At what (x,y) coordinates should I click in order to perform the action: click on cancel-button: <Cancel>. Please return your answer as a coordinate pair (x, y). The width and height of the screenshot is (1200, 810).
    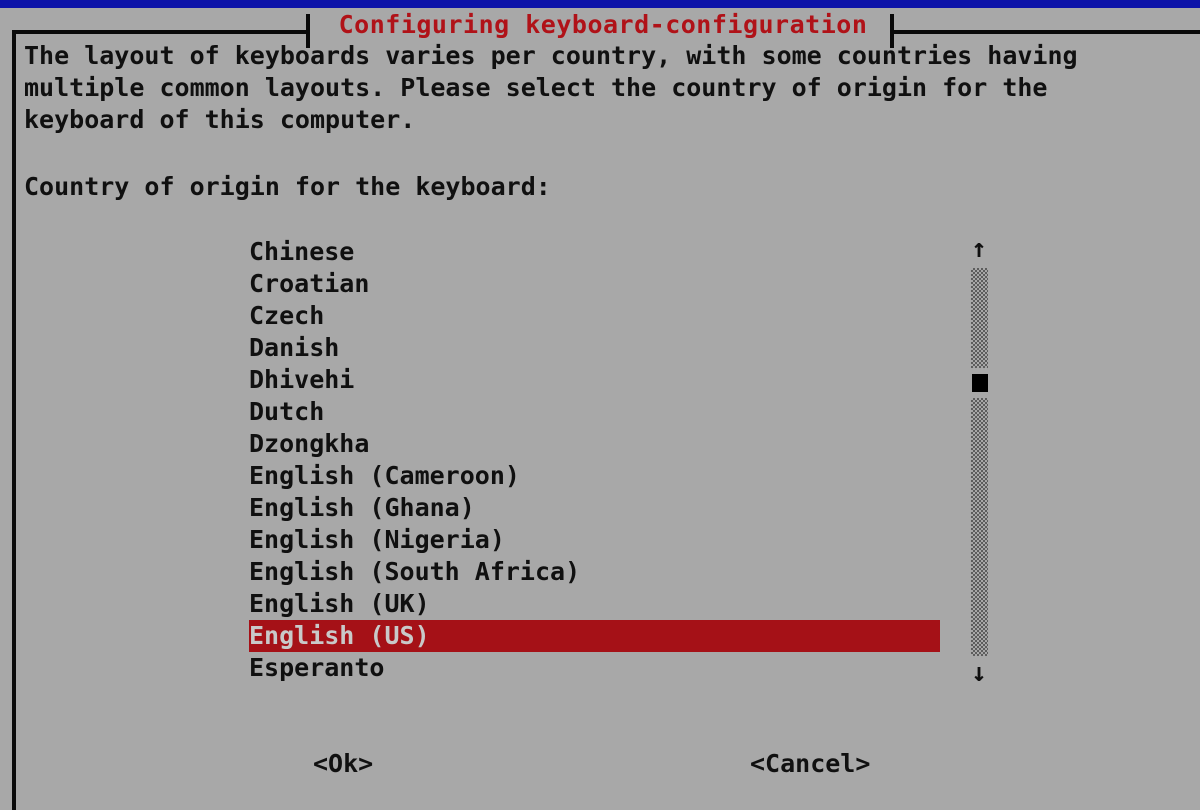
    Looking at the image, I should click on (810, 764).